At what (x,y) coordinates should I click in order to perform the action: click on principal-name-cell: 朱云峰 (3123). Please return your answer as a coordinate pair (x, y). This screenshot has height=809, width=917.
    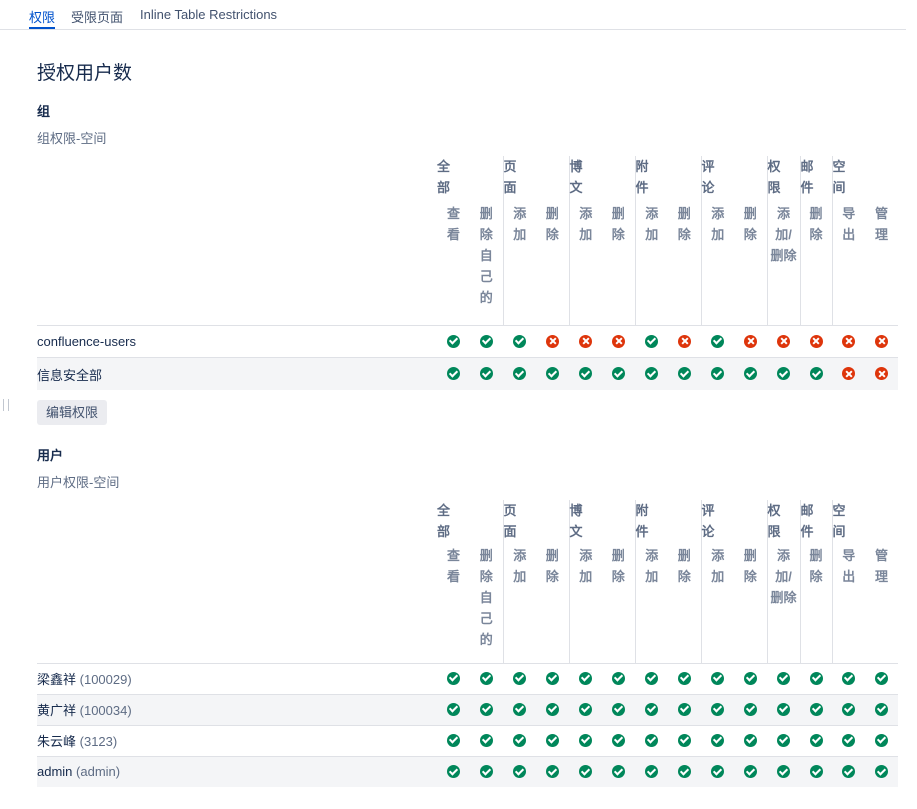
    Looking at the image, I should click on (237, 740).